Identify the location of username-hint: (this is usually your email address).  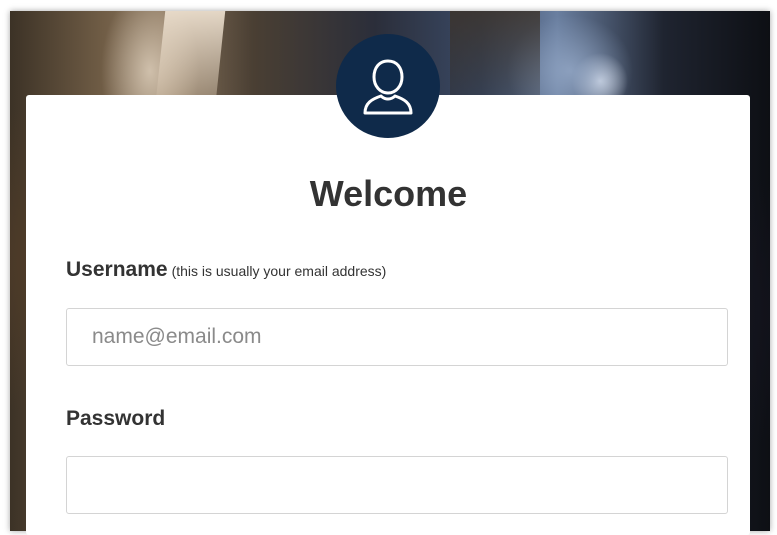
(279, 271).